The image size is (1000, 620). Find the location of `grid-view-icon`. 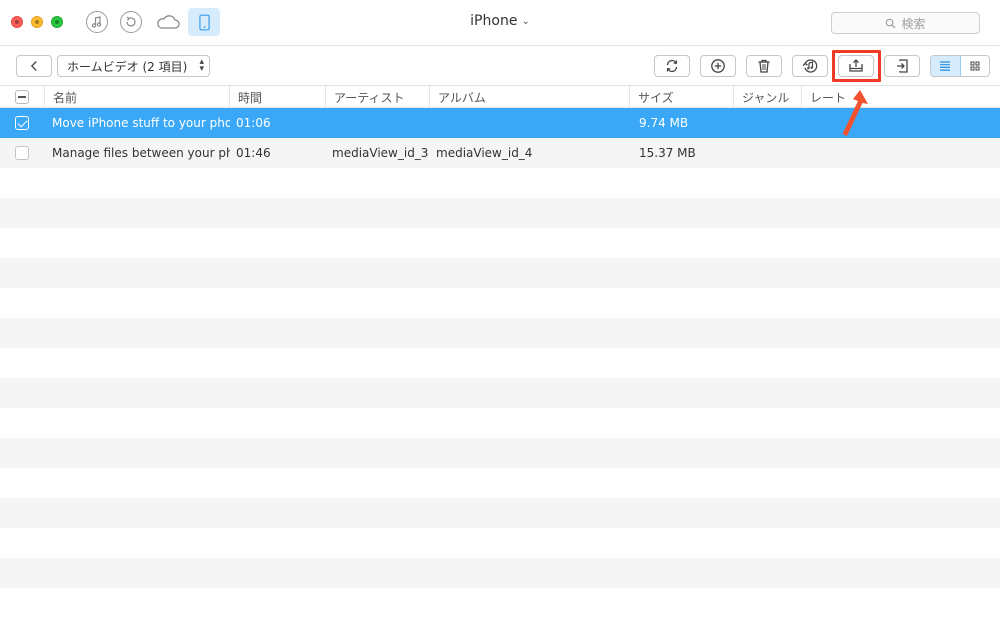

grid-view-icon is located at coordinates (975, 66).